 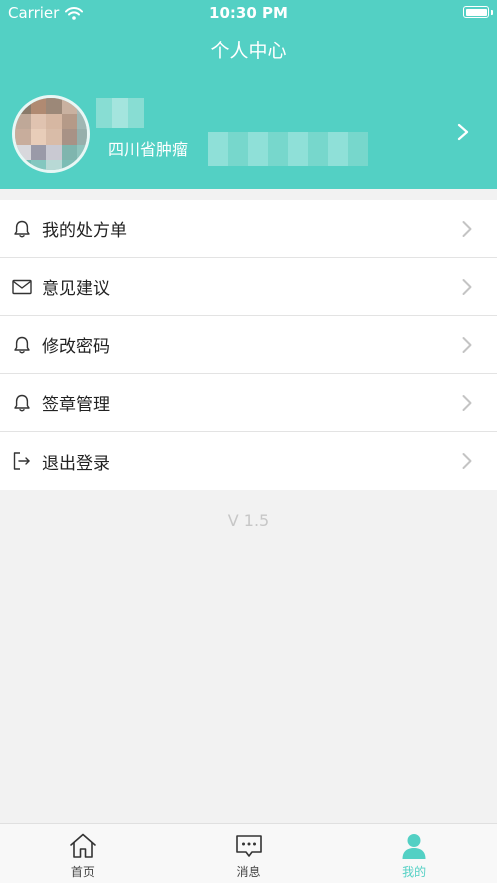 What do you see at coordinates (478, 12) in the screenshot?
I see `battery-icon` at bounding box center [478, 12].